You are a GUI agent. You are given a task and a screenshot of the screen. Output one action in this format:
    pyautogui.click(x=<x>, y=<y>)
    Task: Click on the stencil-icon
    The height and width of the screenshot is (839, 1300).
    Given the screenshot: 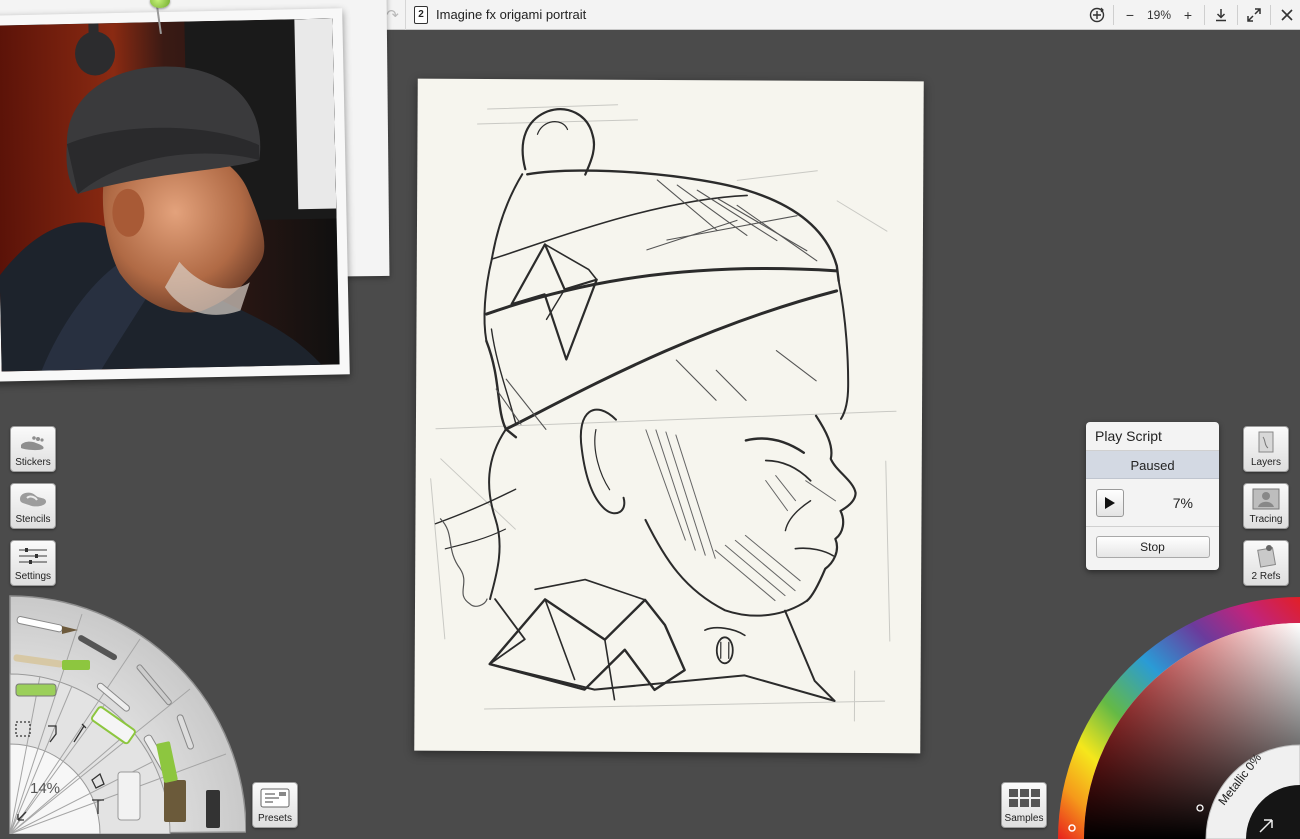 What is the action you would take?
    pyautogui.click(x=33, y=499)
    